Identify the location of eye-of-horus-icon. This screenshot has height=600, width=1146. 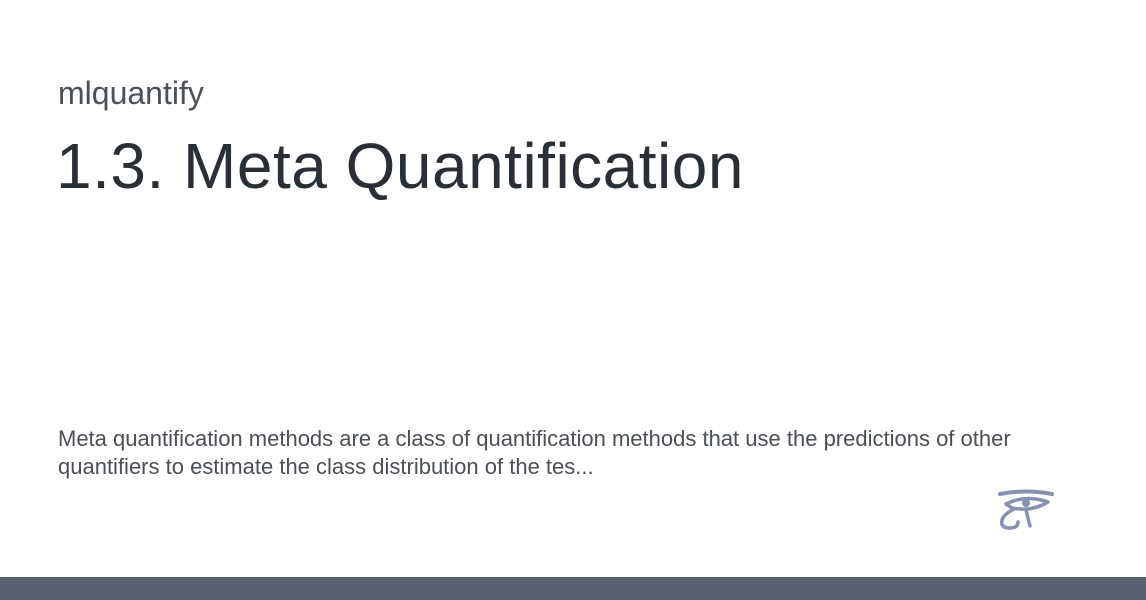
(1026, 510).